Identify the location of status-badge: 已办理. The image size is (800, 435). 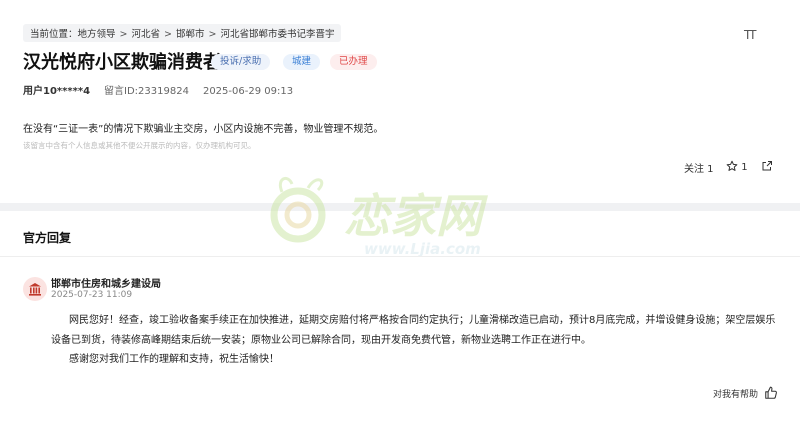
(353, 62).